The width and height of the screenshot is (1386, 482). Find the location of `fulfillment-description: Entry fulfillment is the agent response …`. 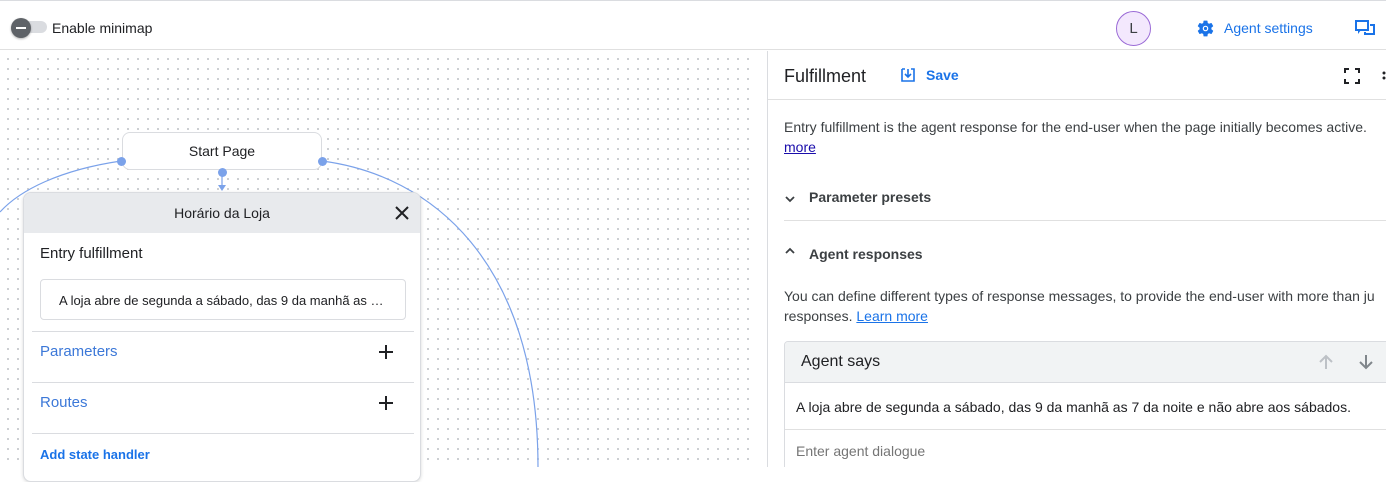

fulfillment-description: Entry fulfillment is the agent response … is located at coordinates (1085, 137).